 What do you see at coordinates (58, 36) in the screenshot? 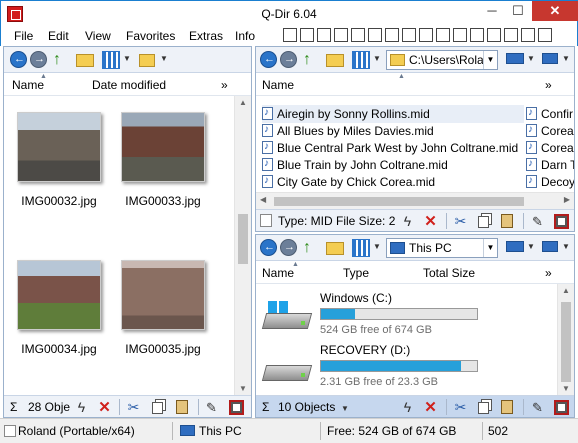
I see `menu-edit: Edit` at bounding box center [58, 36].